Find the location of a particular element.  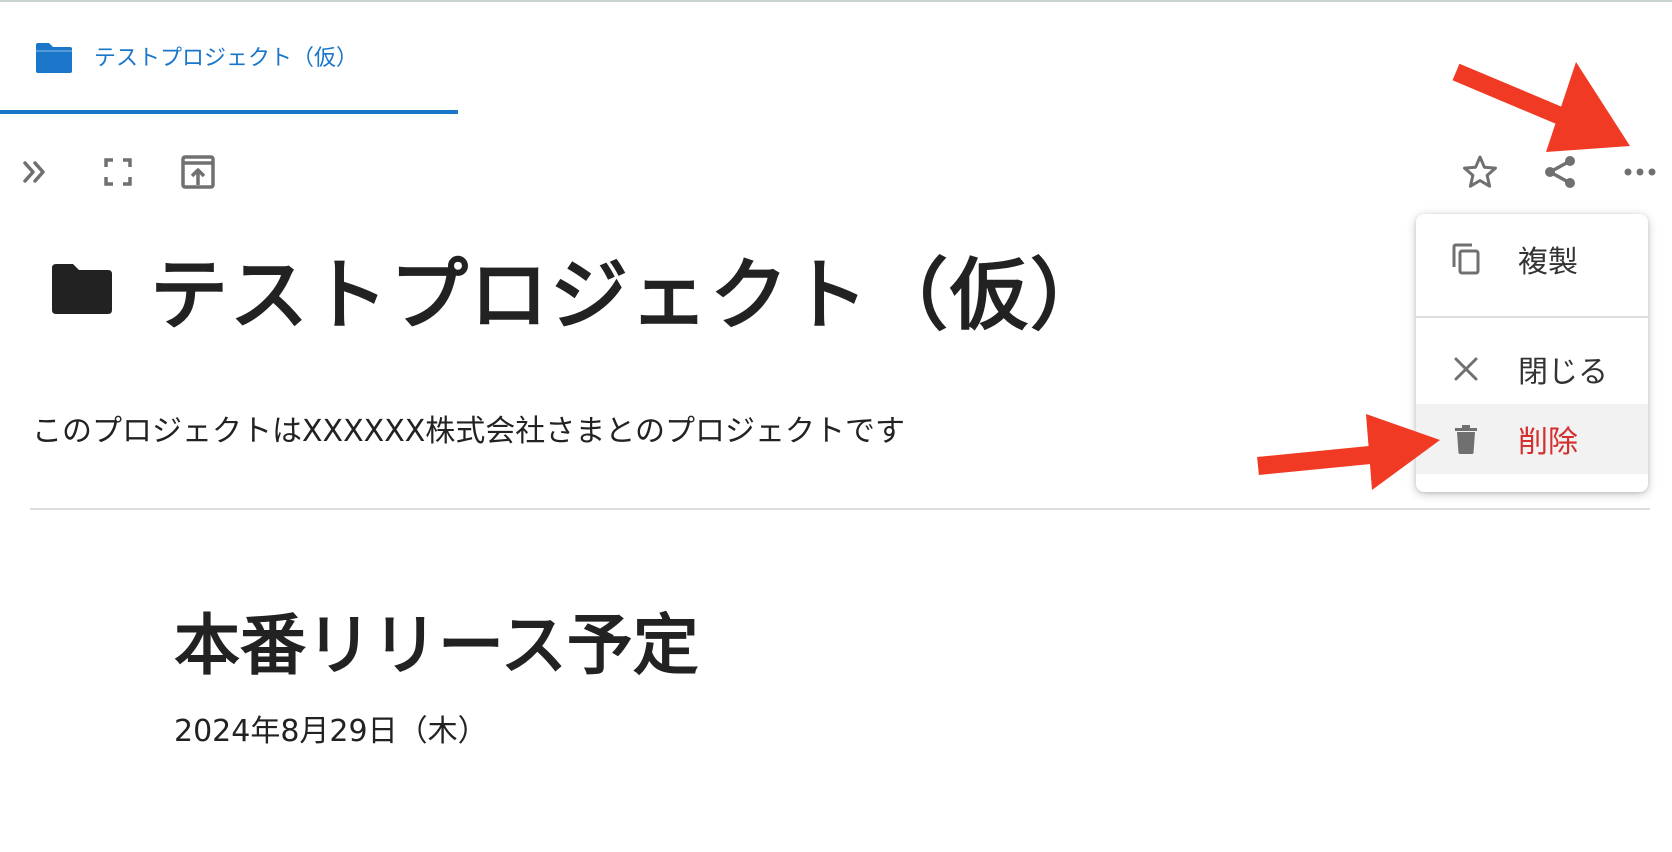

share-button is located at coordinates (1560, 172).